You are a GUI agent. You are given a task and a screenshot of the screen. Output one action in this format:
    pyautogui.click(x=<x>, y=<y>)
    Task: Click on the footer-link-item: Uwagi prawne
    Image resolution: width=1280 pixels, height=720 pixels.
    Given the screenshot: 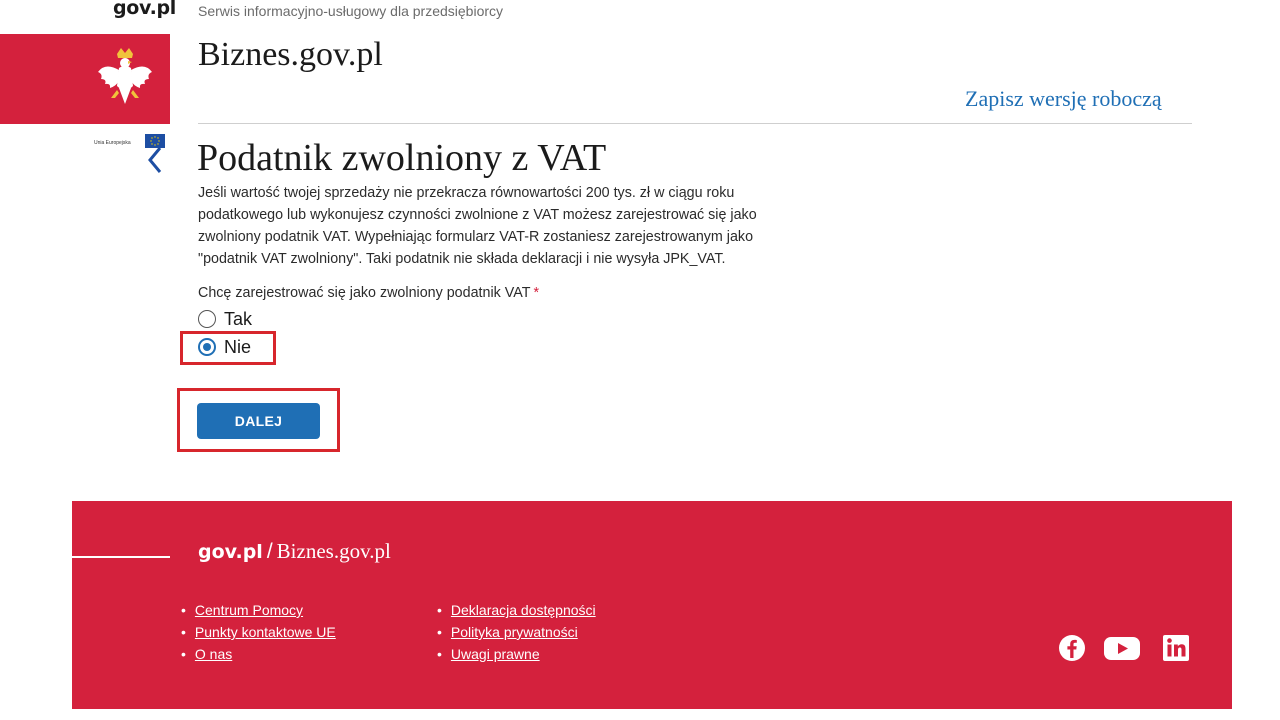 What is the action you would take?
    pyautogui.click(x=516, y=654)
    